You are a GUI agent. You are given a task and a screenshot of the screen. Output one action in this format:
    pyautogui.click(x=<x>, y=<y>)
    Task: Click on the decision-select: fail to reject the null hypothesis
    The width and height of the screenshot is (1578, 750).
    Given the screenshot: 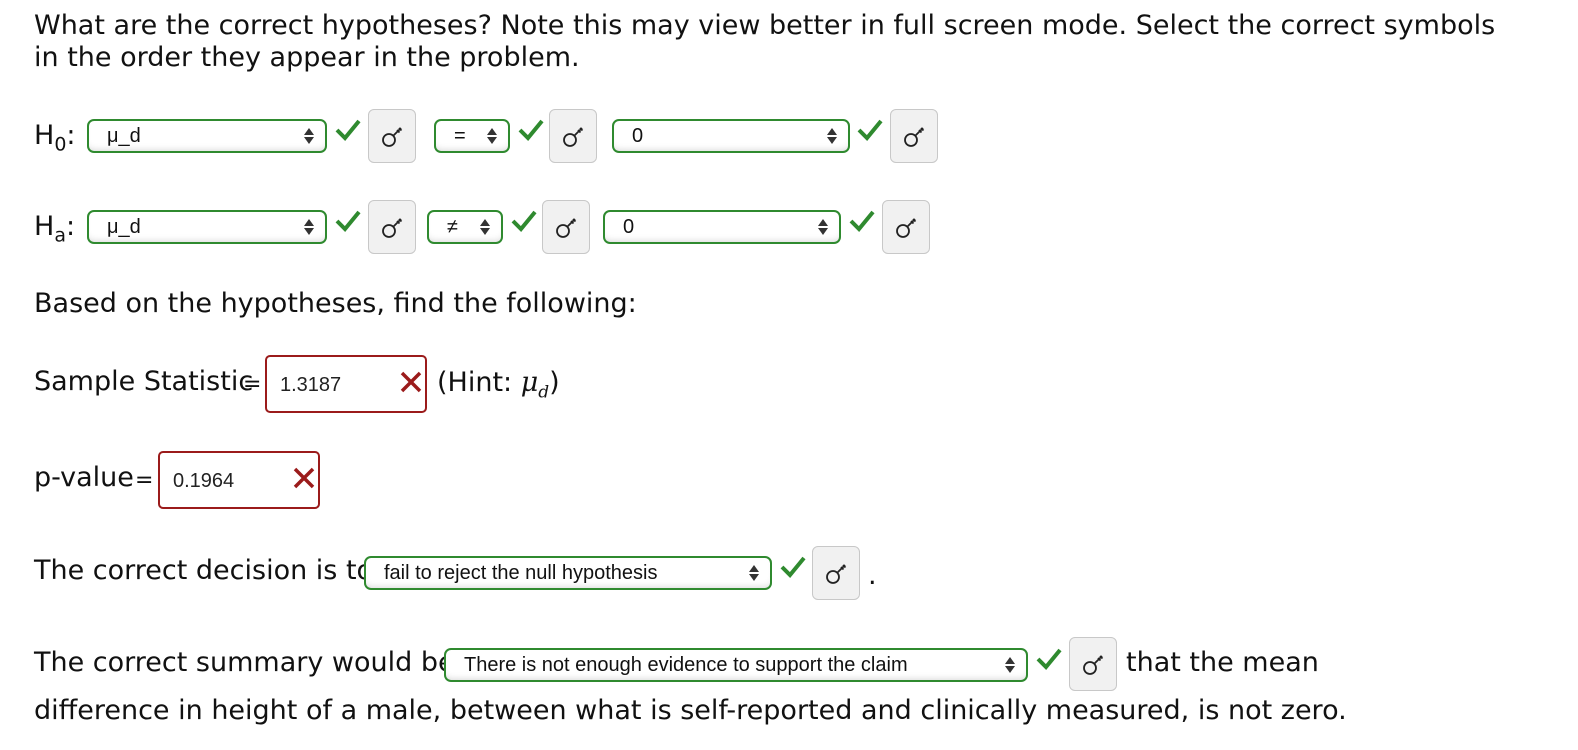 What is the action you would take?
    pyautogui.click(x=568, y=573)
    